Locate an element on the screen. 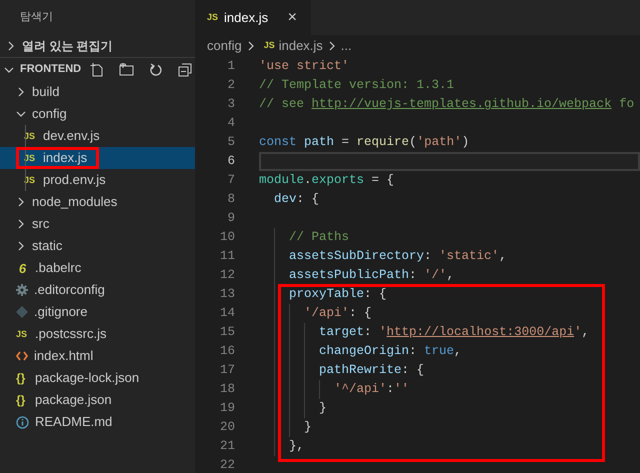 This screenshot has height=473, width=640. info-icon is located at coordinates (22, 422).